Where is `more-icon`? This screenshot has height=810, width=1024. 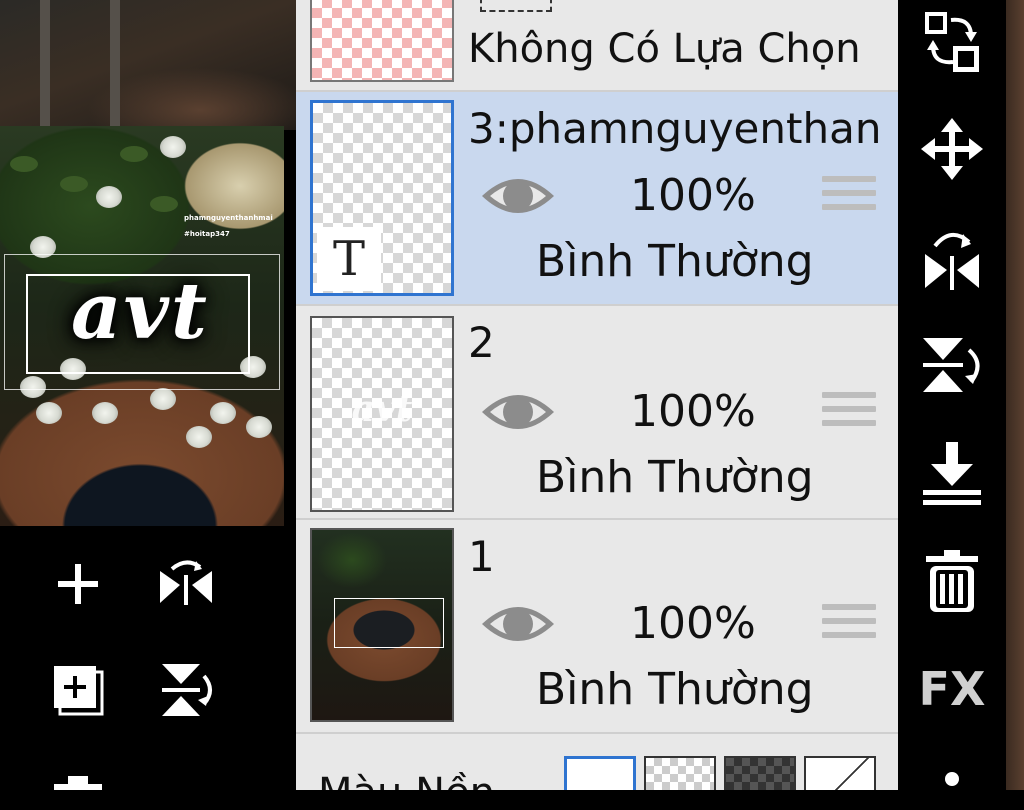 more-icon is located at coordinates (952, 779).